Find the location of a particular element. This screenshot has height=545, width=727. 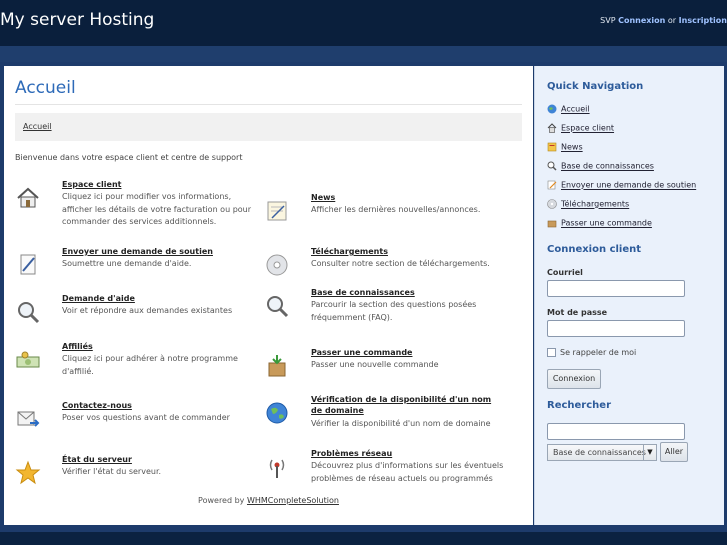

news-icon is located at coordinates (552, 147).